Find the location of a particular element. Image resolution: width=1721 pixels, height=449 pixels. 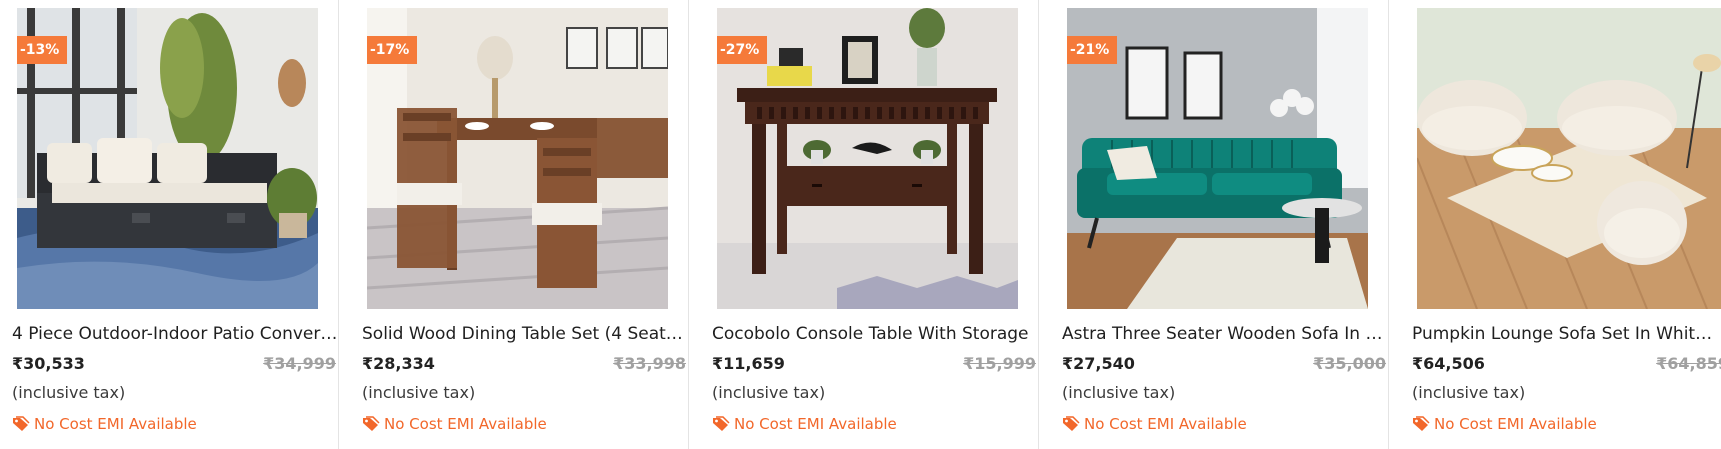

product-title: Solid Wood Dining Table Set (4 Seater) is located at coordinates (525, 334).